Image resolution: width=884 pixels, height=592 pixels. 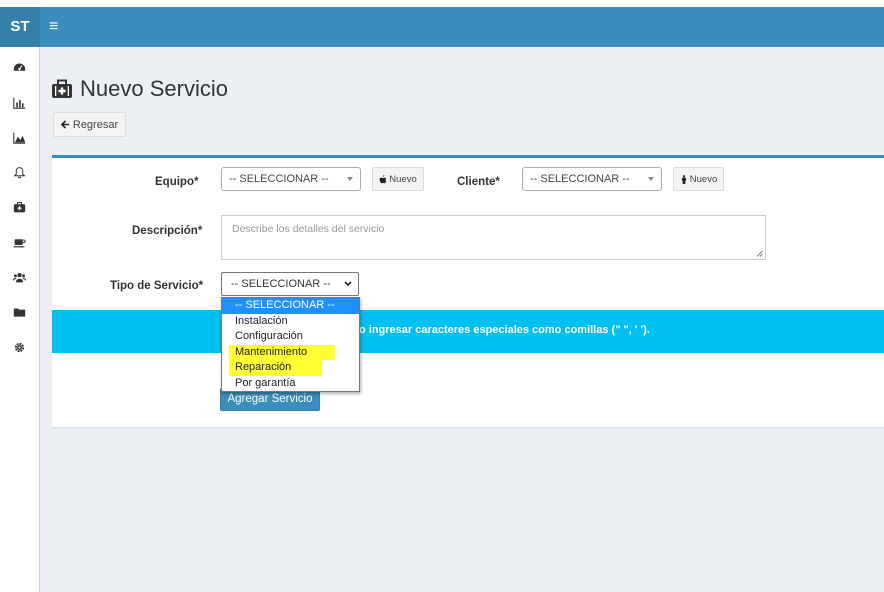 What do you see at coordinates (290, 384) in the screenshot?
I see `dropdown-option: Por garantía` at bounding box center [290, 384].